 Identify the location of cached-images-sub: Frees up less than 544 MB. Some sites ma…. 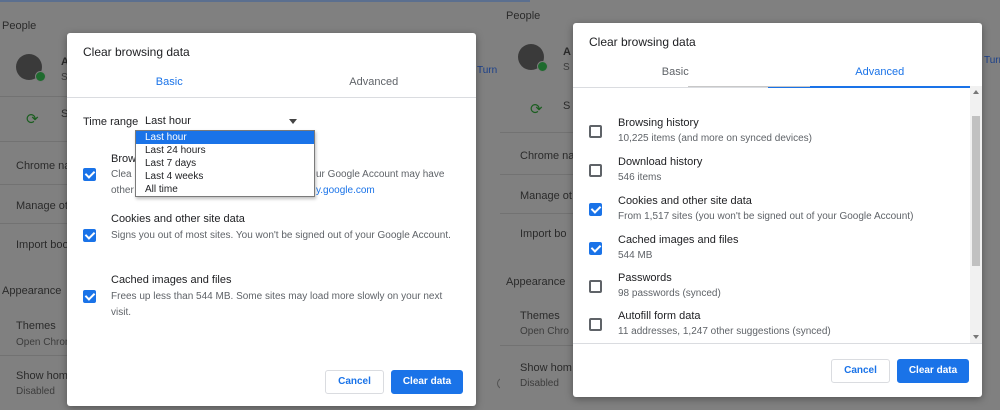
(277, 304).